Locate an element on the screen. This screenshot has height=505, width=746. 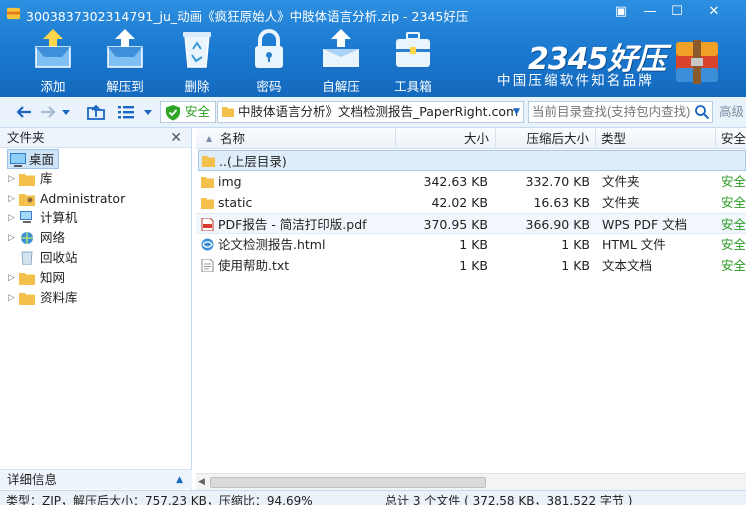
column-packed-size: 压缩后大小 is located at coordinates (546, 138).